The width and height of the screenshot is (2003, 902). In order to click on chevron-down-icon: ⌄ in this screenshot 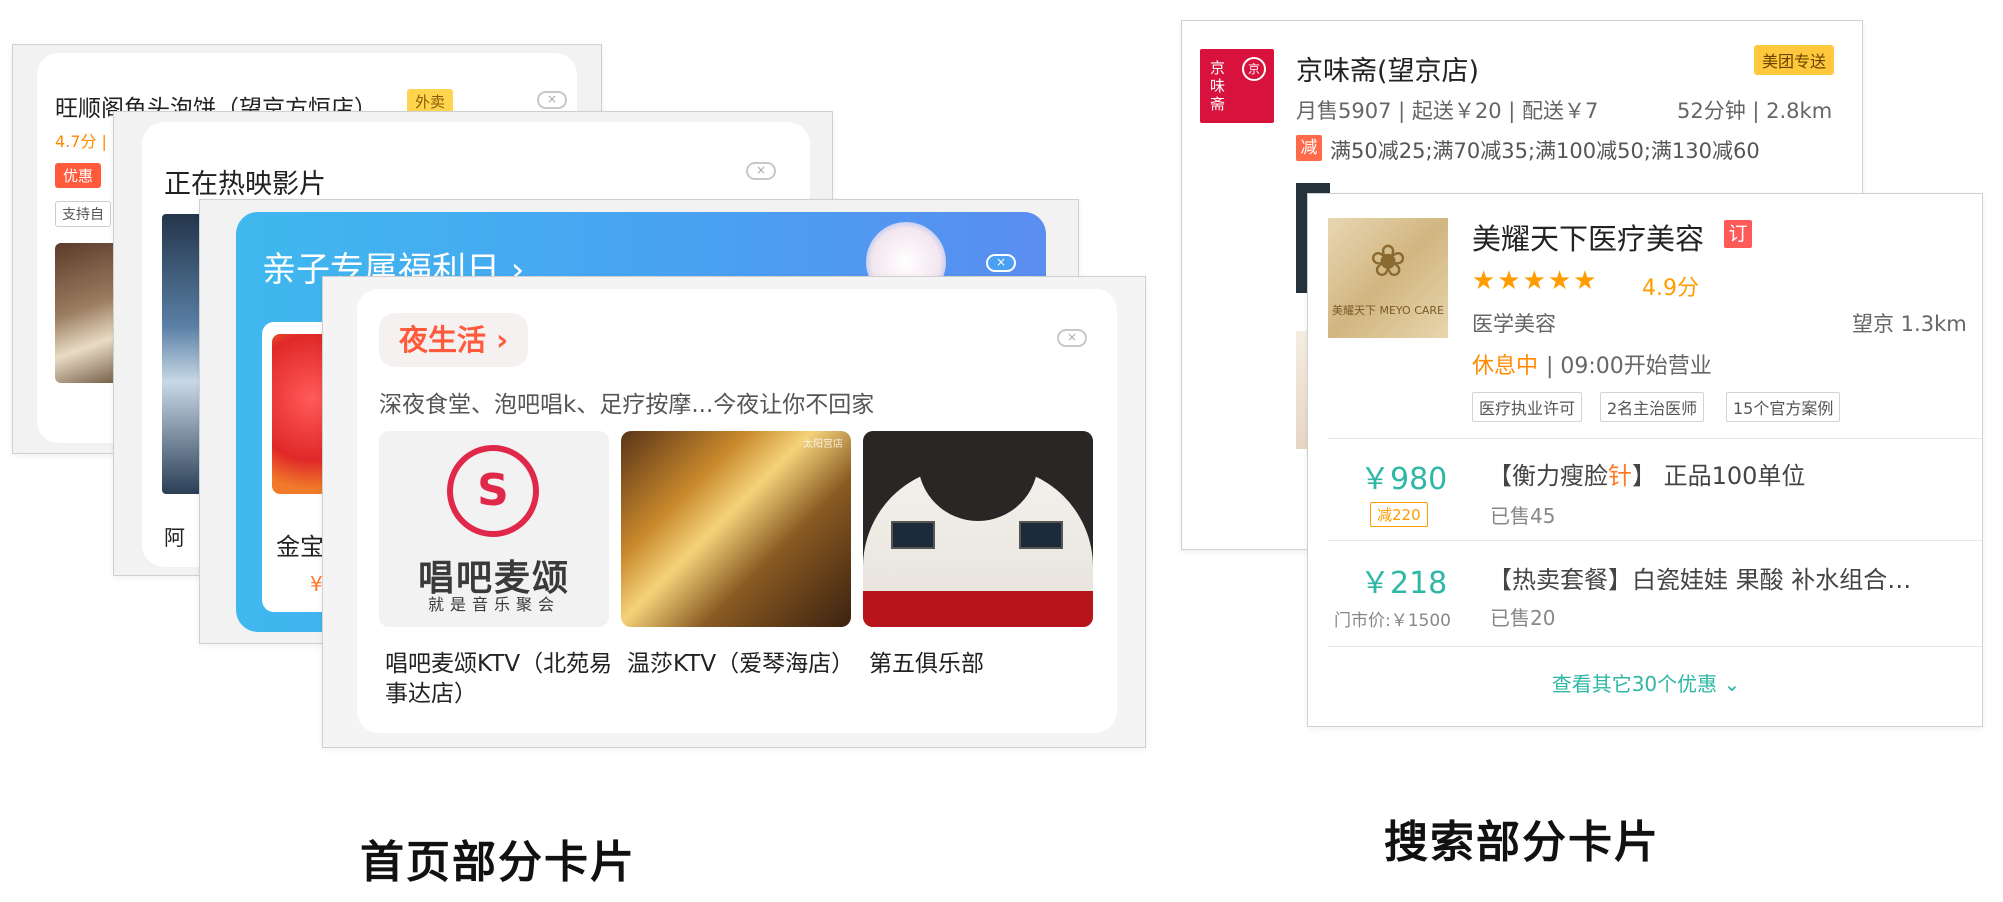, I will do `click(1732, 684)`.